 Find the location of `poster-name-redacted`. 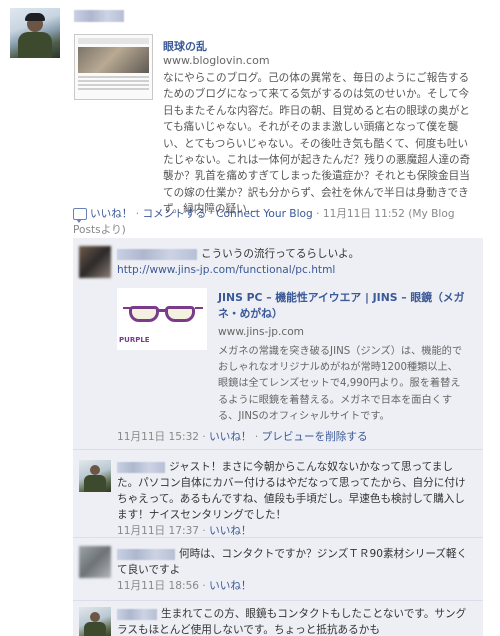

poster-name-redacted is located at coordinates (99, 16).